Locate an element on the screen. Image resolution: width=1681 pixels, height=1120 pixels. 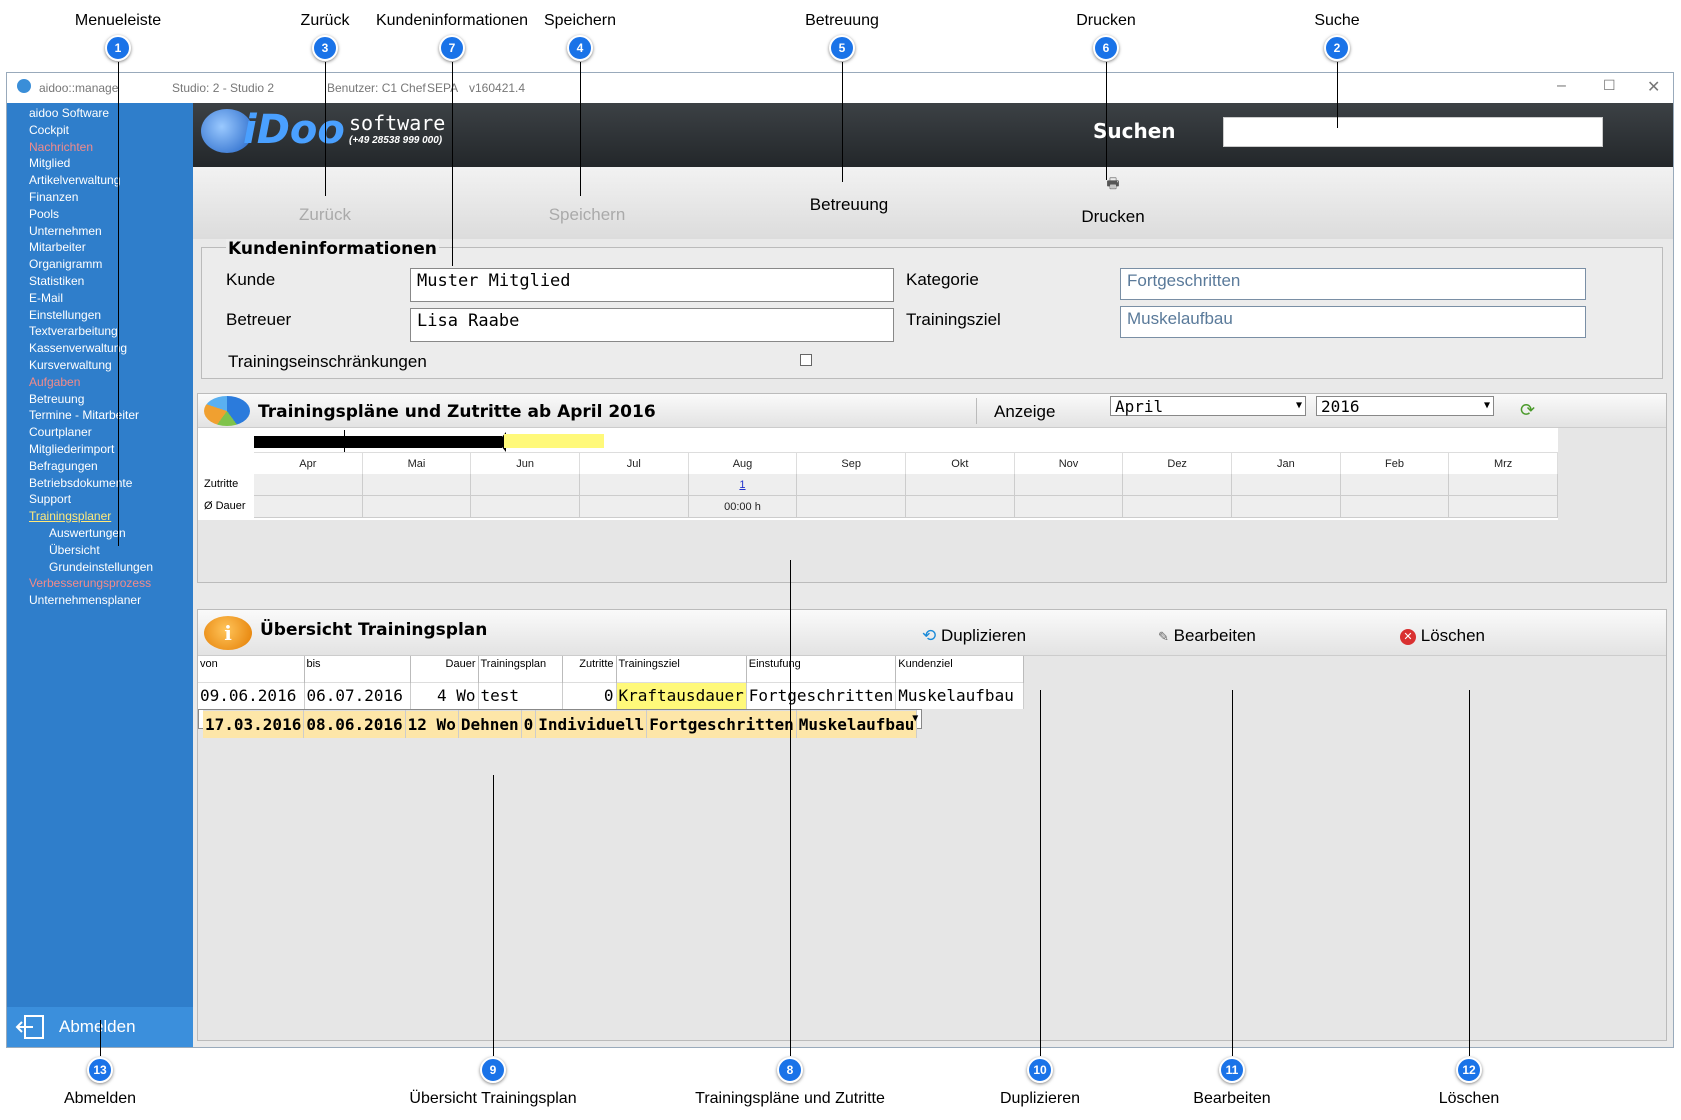
column-header-dauer: Dauer is located at coordinates (444, 669).